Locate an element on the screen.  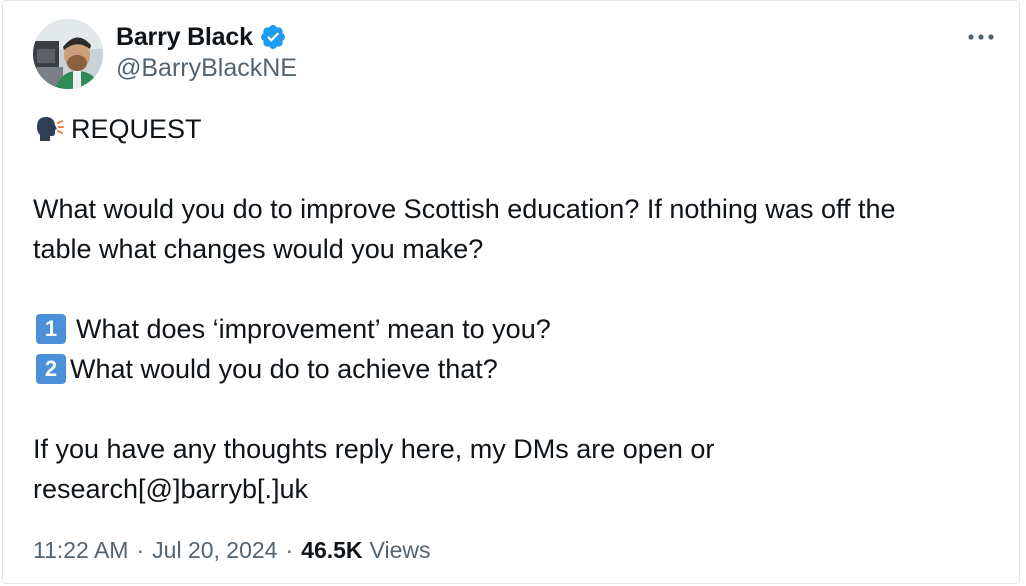
verified-badge-icon is located at coordinates (273, 37).